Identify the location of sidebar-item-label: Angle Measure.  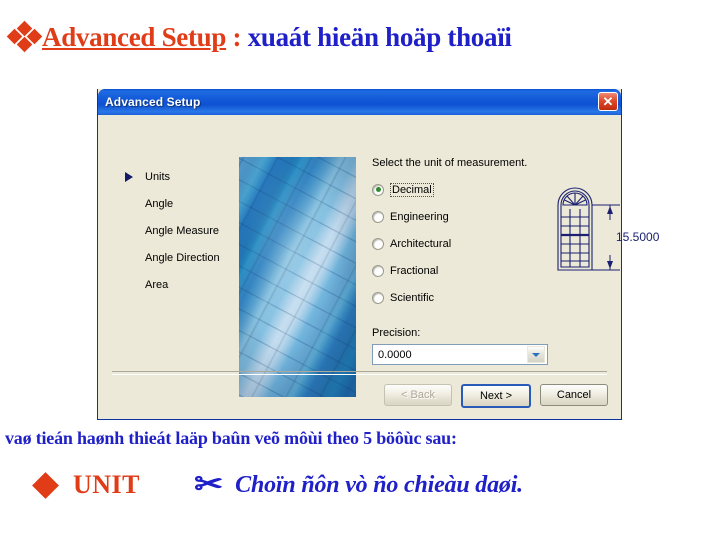
(182, 231).